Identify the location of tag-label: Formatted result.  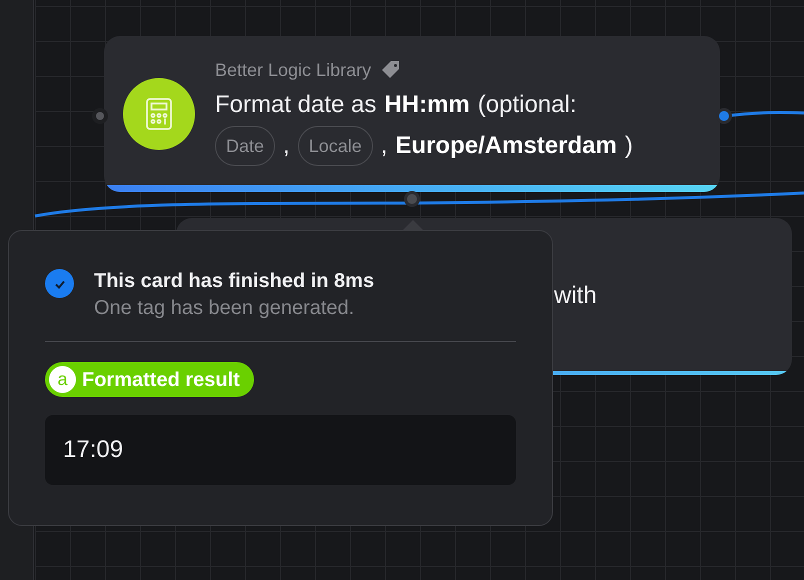
(161, 380).